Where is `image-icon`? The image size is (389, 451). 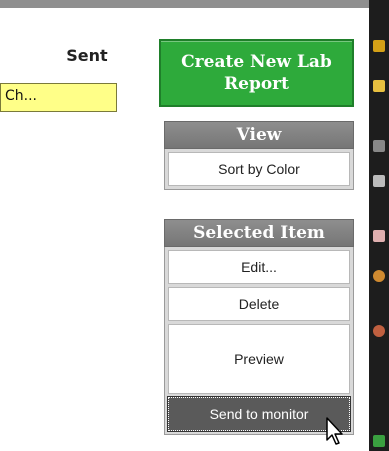
image-icon is located at coordinates (379, 236).